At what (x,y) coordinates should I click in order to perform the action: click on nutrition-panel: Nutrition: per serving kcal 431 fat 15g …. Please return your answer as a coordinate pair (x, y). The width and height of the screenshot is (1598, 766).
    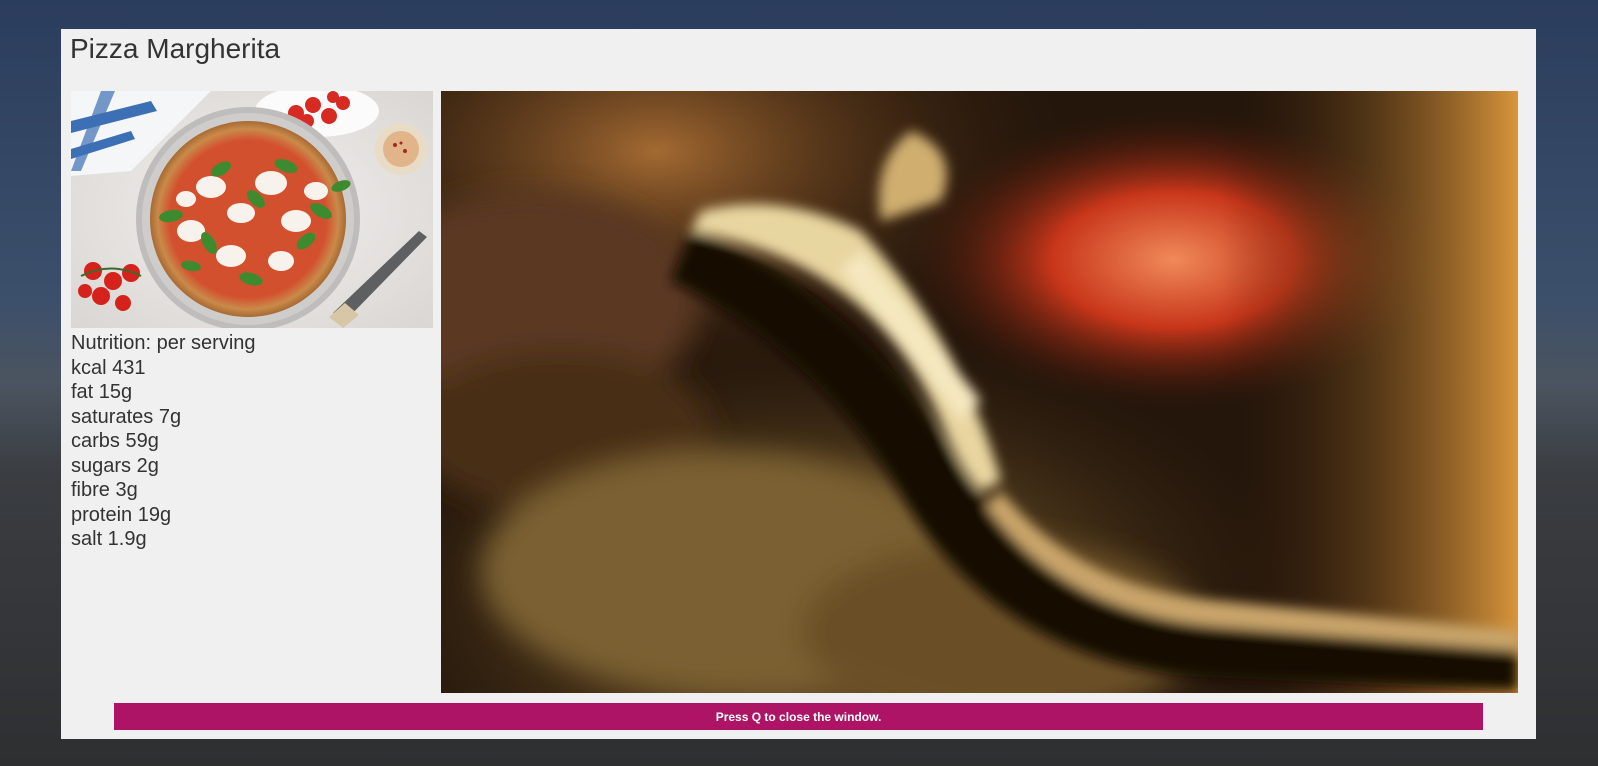
    Looking at the image, I should click on (251, 441).